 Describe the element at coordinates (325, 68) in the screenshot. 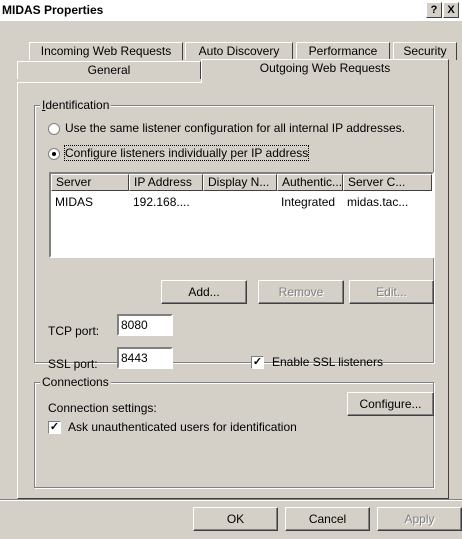

I see `tab-label: Outgoing Web Requests` at that location.